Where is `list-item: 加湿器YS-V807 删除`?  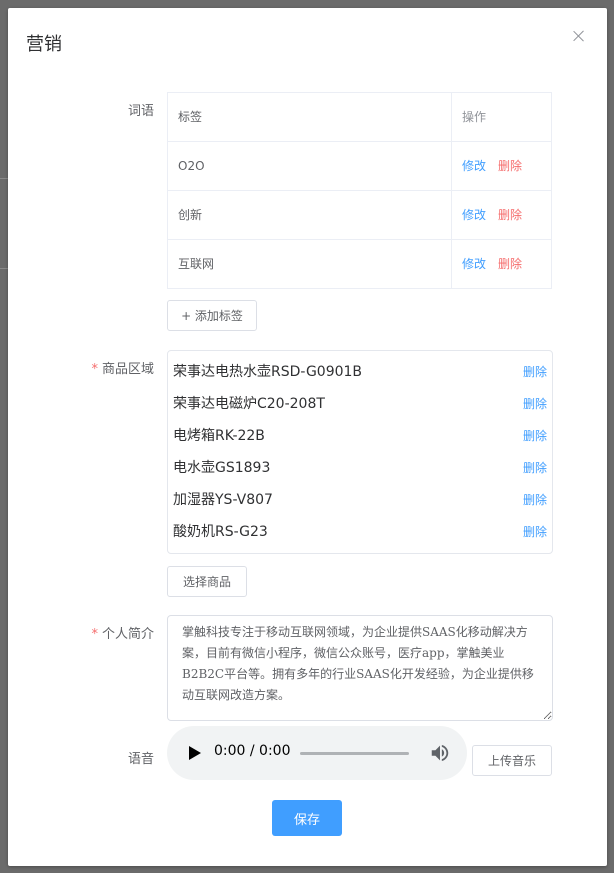 list-item: 加湿器YS-V807 删除 is located at coordinates (360, 499).